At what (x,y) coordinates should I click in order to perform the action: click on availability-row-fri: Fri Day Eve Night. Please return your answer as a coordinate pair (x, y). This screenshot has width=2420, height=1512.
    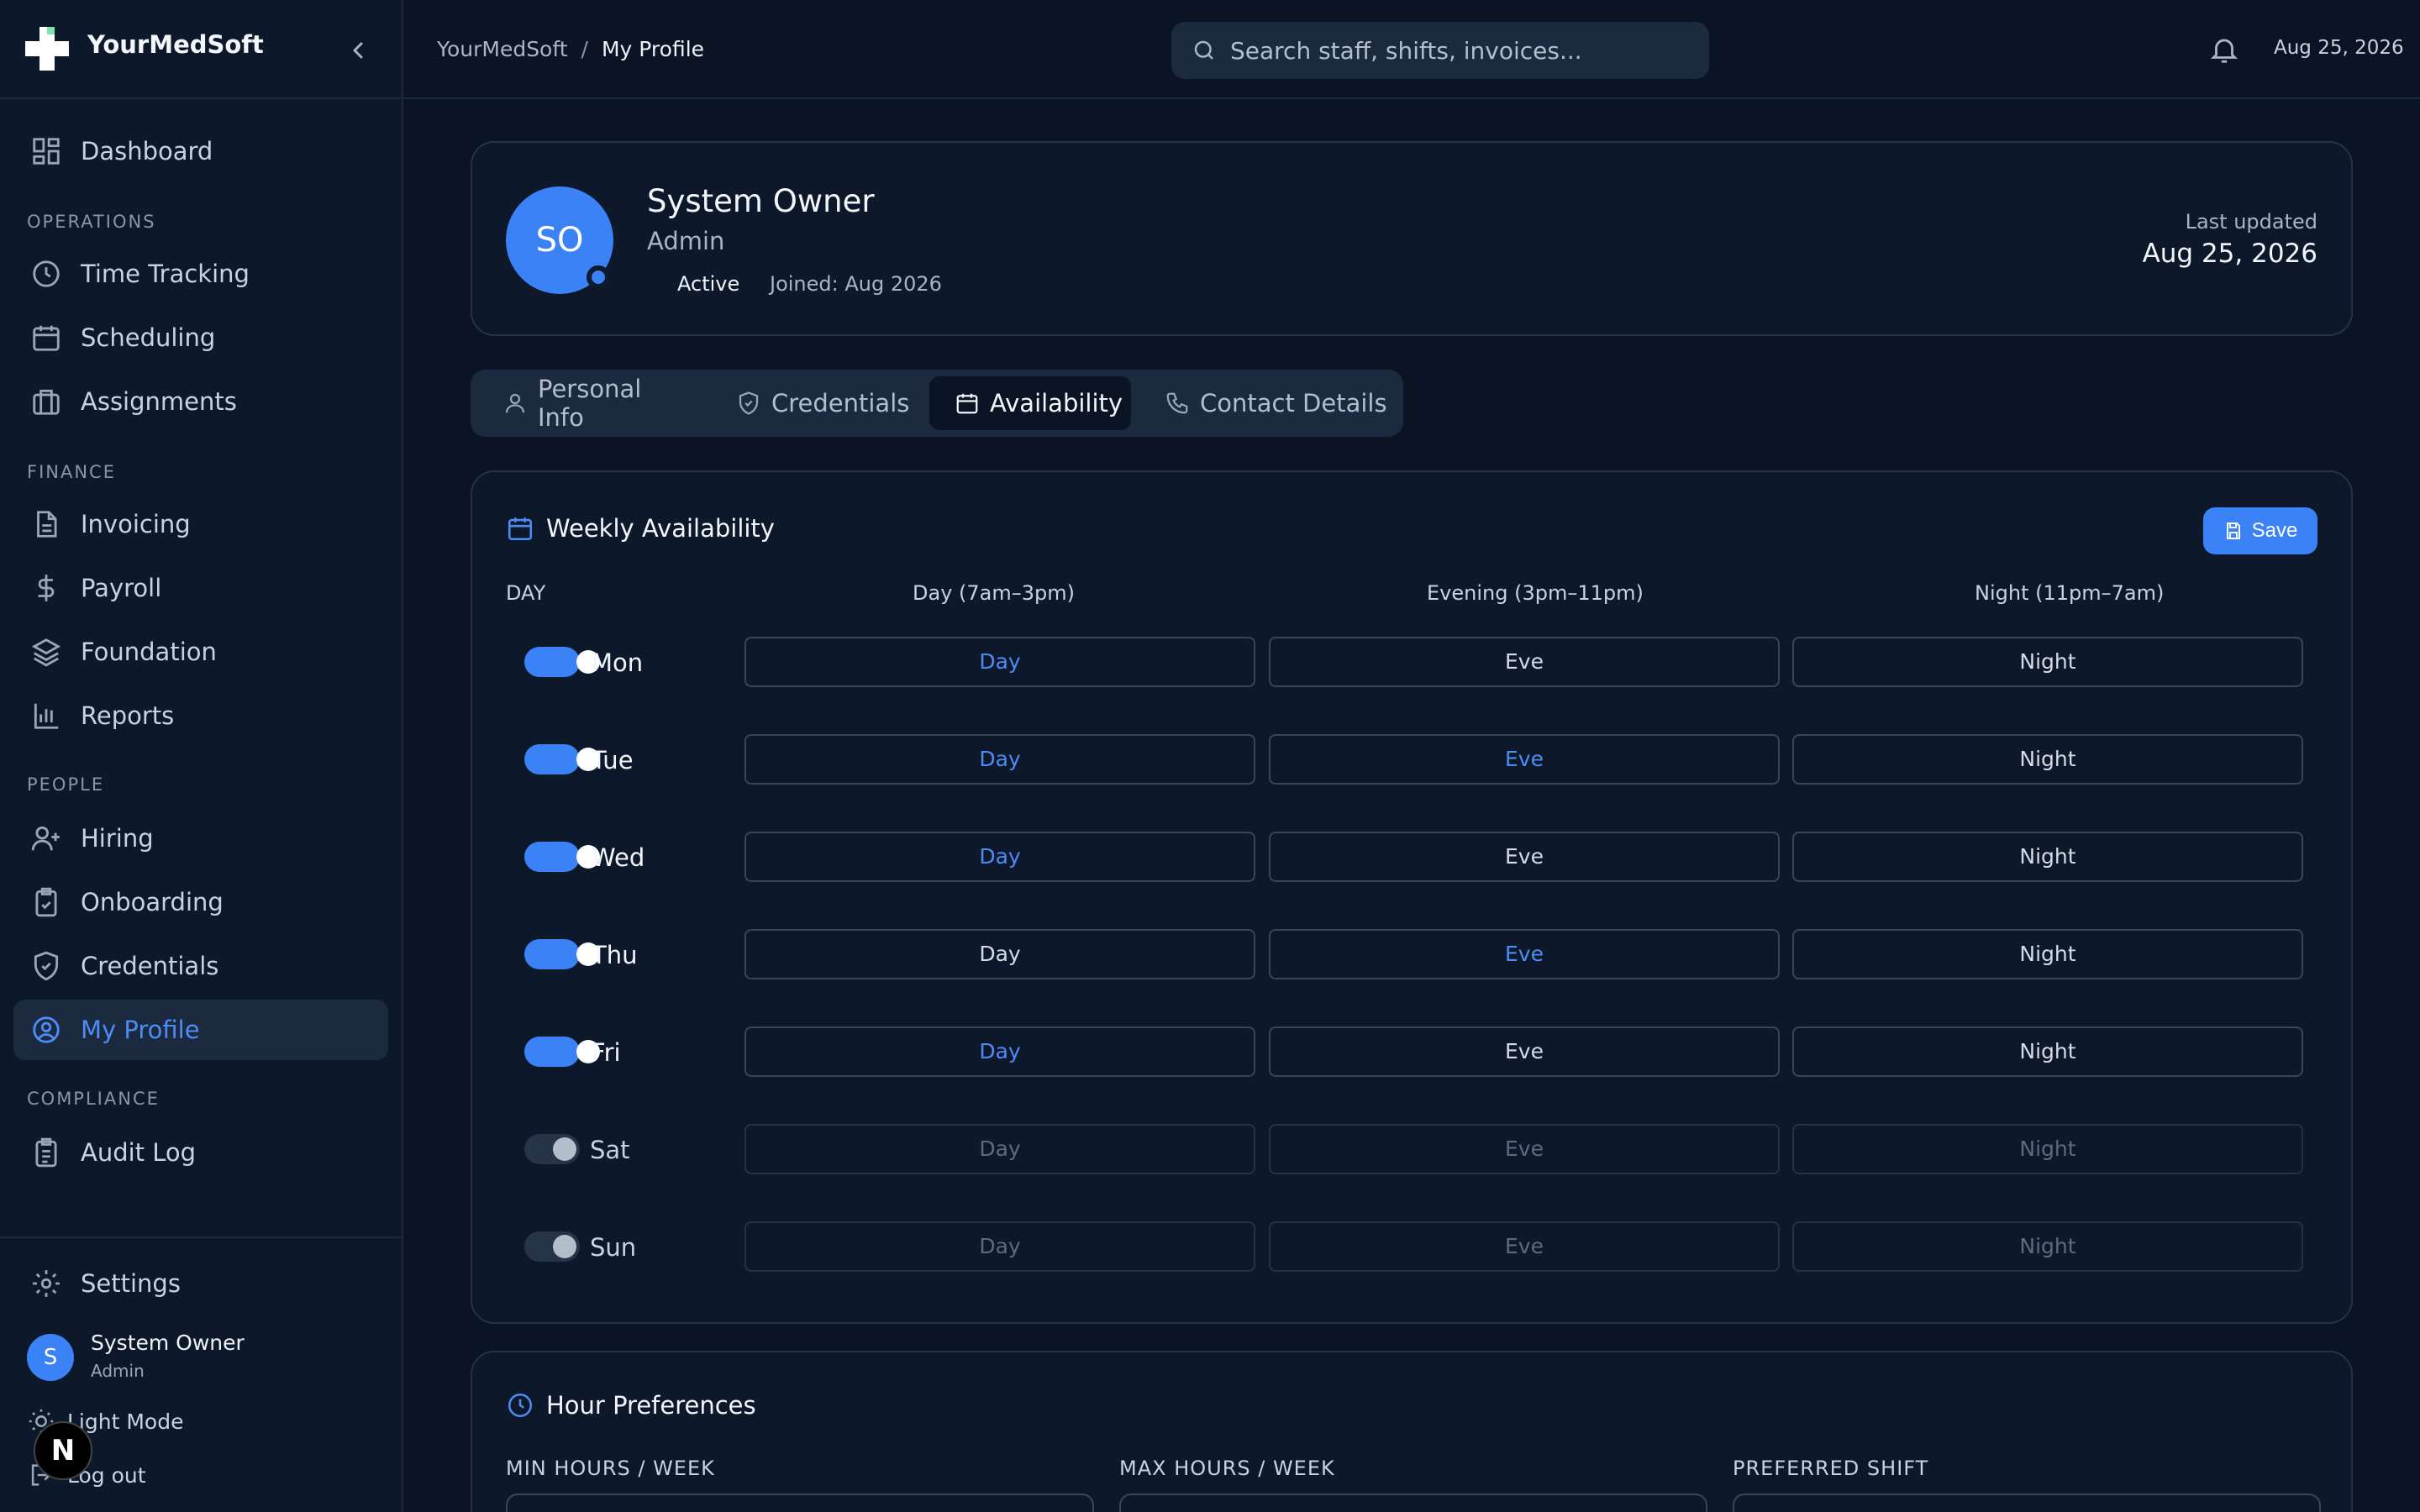
    Looking at the image, I should click on (1413, 1051).